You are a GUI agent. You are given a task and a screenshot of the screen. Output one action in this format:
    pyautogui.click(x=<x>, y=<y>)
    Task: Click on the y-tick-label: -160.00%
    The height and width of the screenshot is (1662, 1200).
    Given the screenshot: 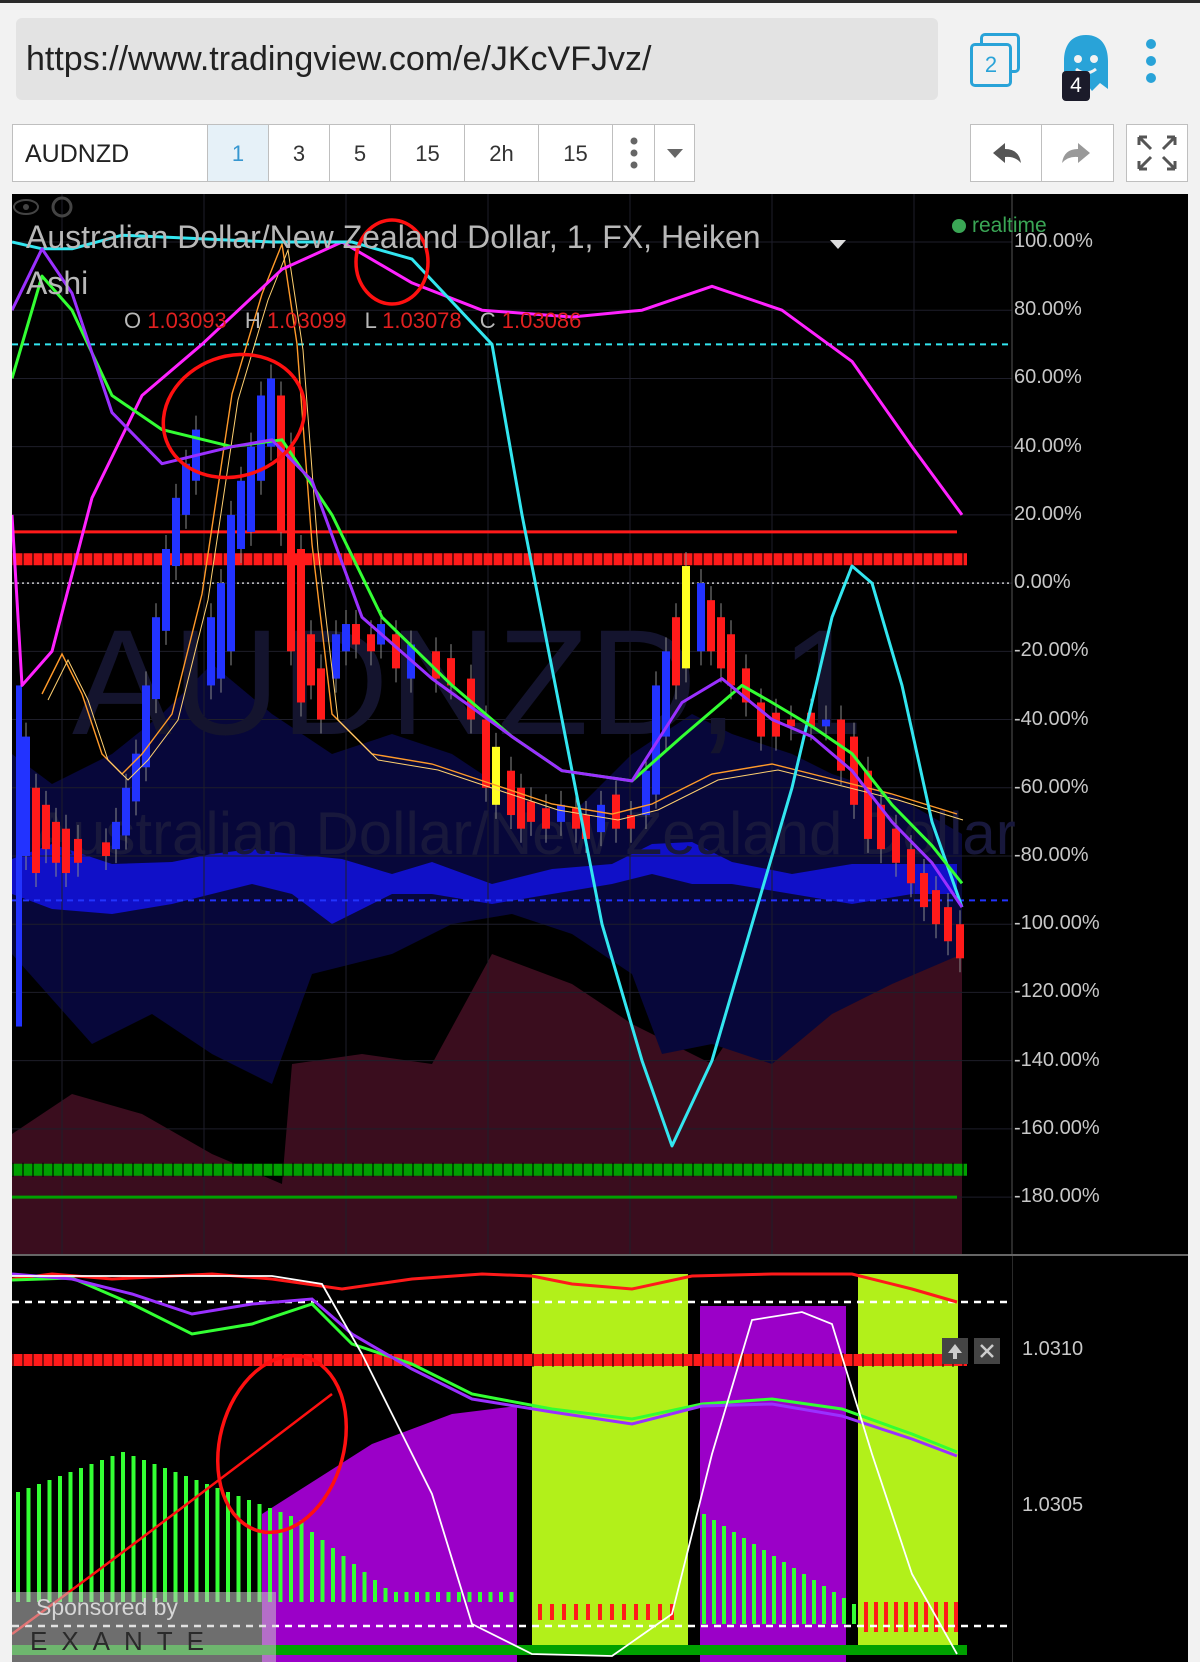 What is the action you would take?
    pyautogui.click(x=1057, y=1127)
    